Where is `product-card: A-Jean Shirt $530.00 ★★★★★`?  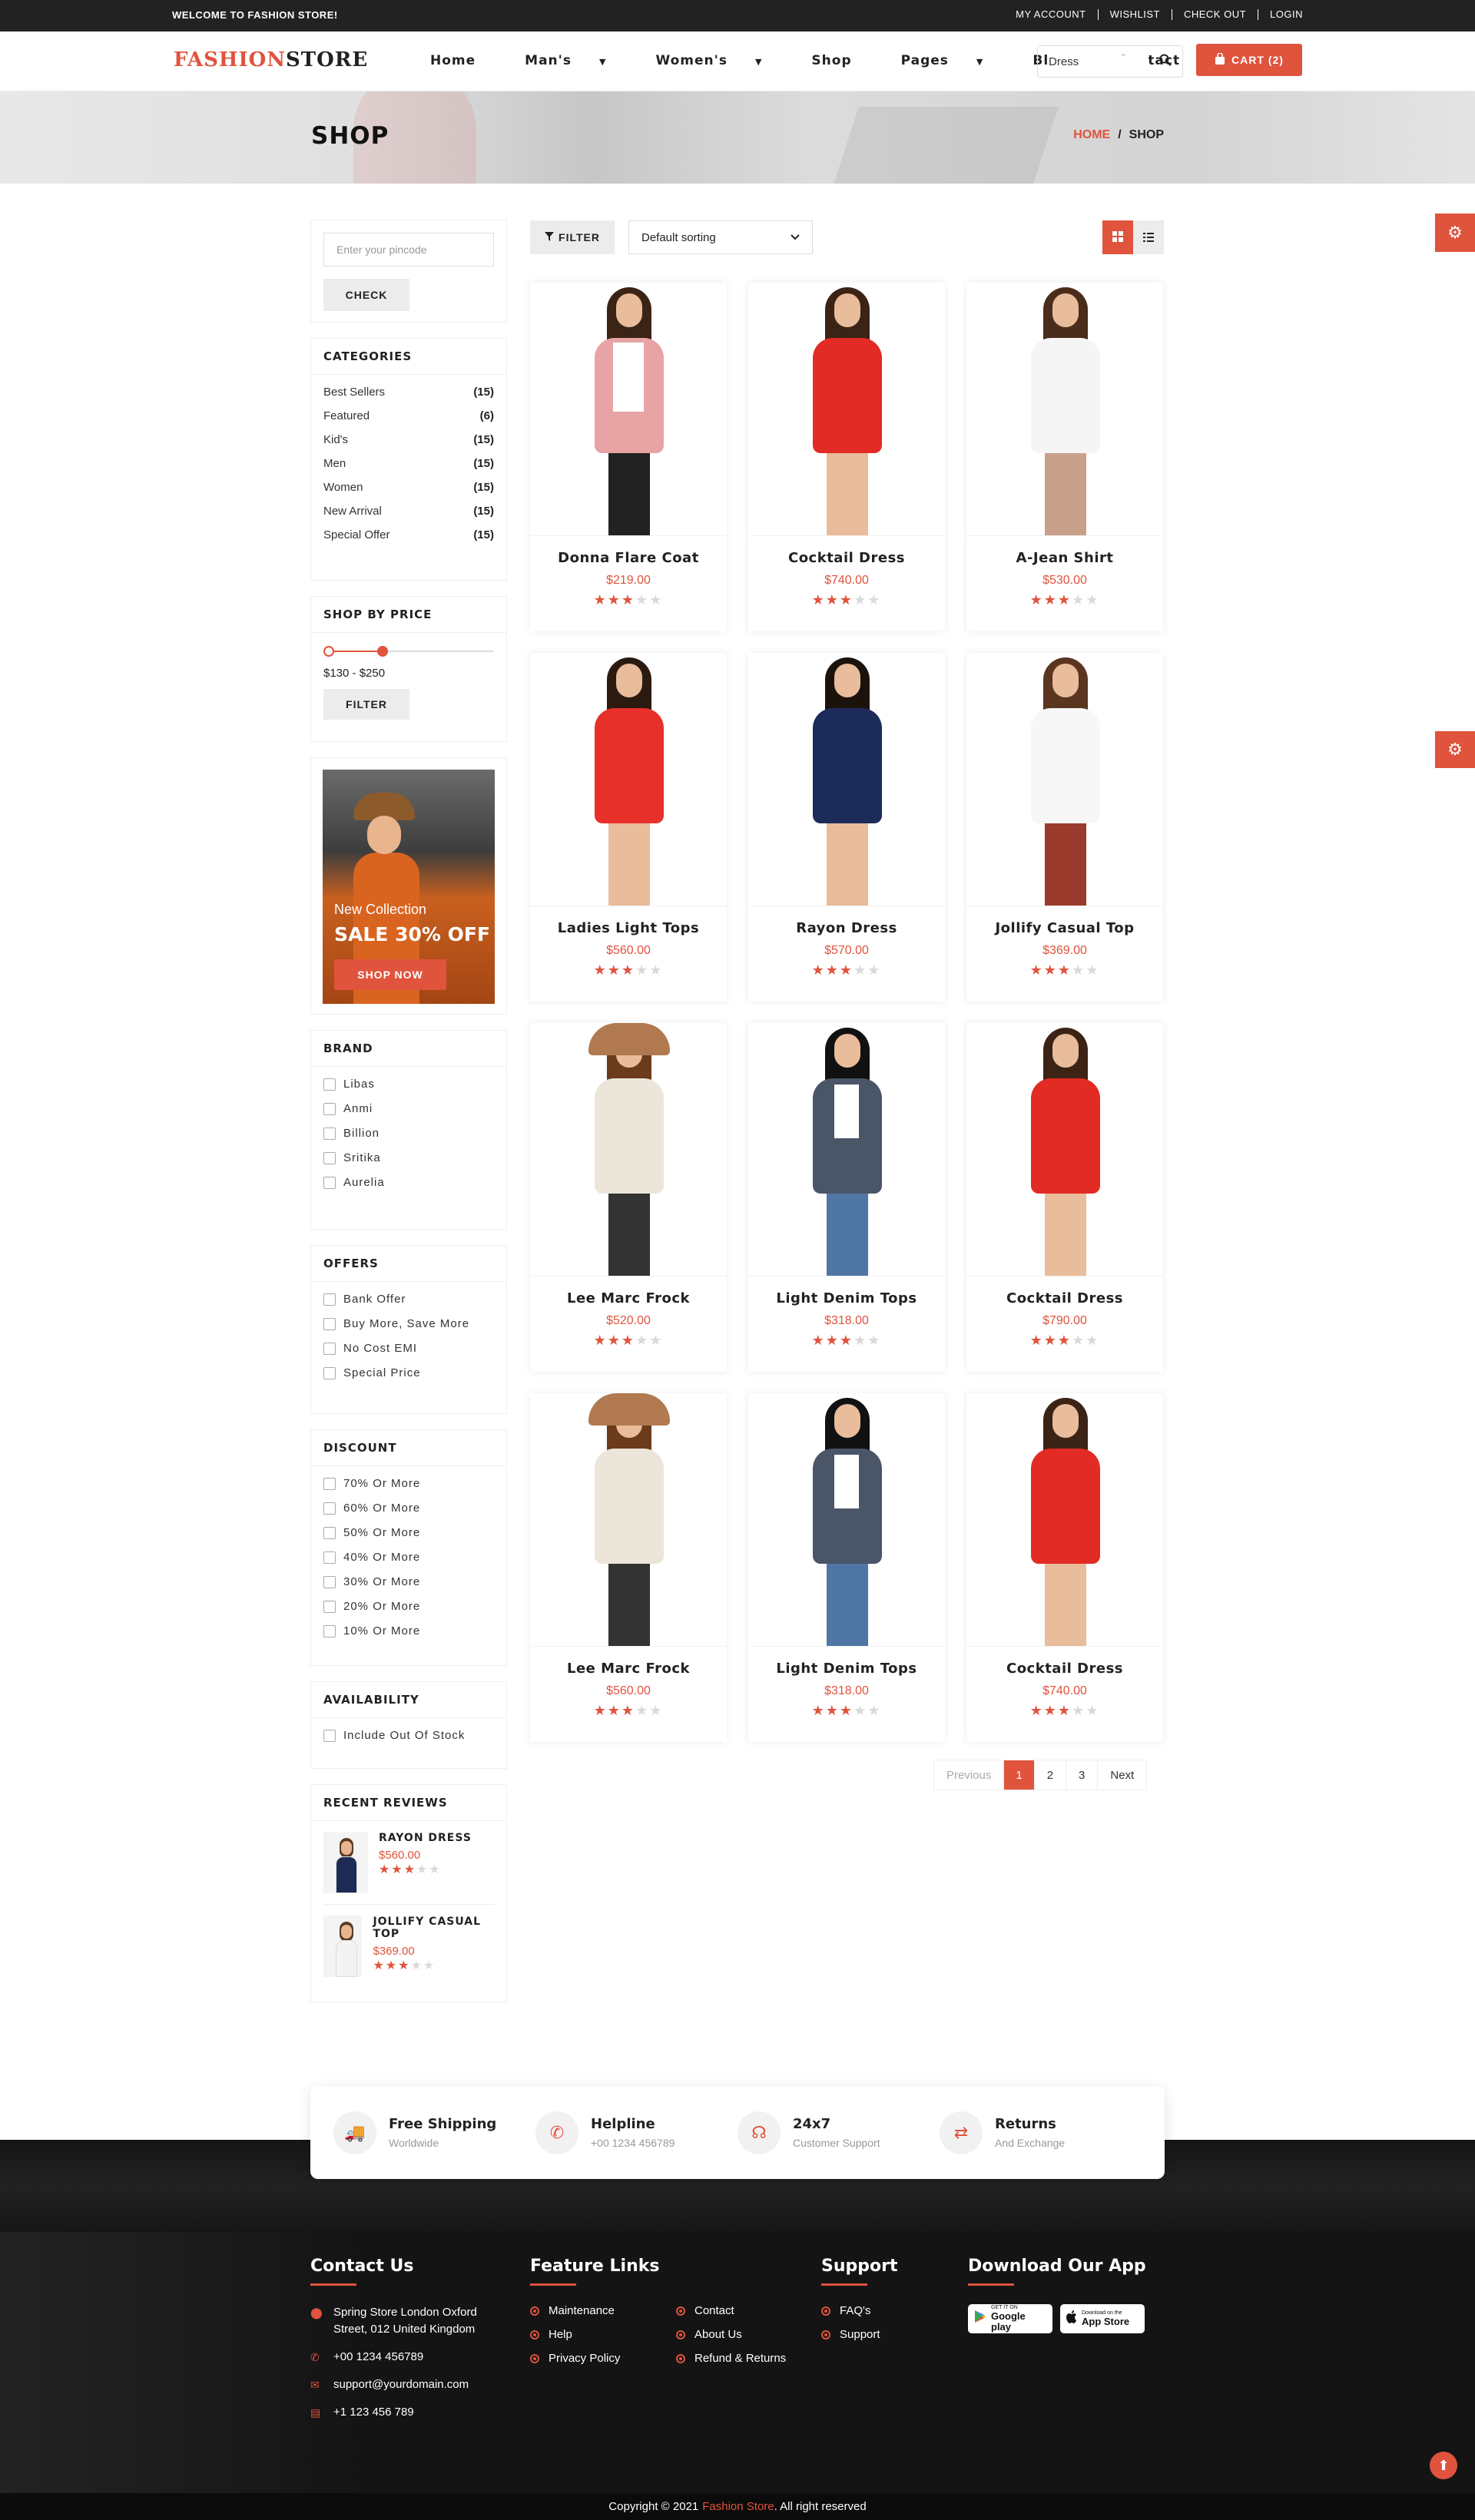 product-card: A-Jean Shirt $530.00 ★★★★★ is located at coordinates (1064, 457).